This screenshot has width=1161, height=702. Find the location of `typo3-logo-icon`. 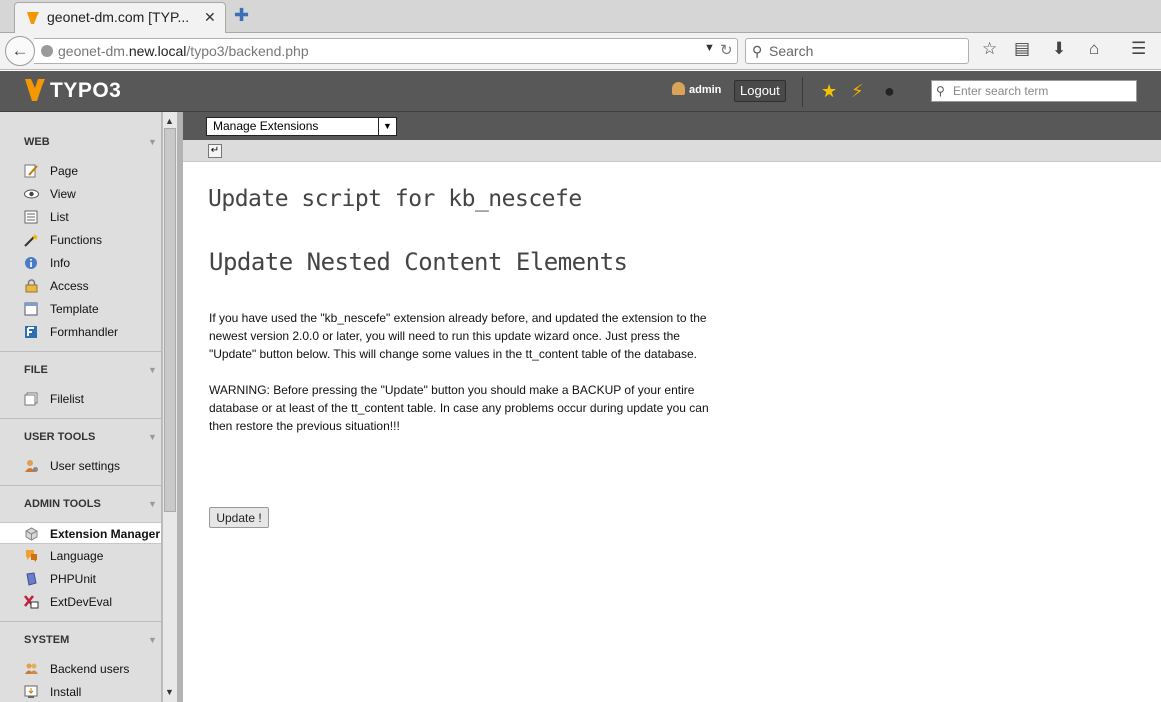

typo3-logo-icon is located at coordinates (35, 90).